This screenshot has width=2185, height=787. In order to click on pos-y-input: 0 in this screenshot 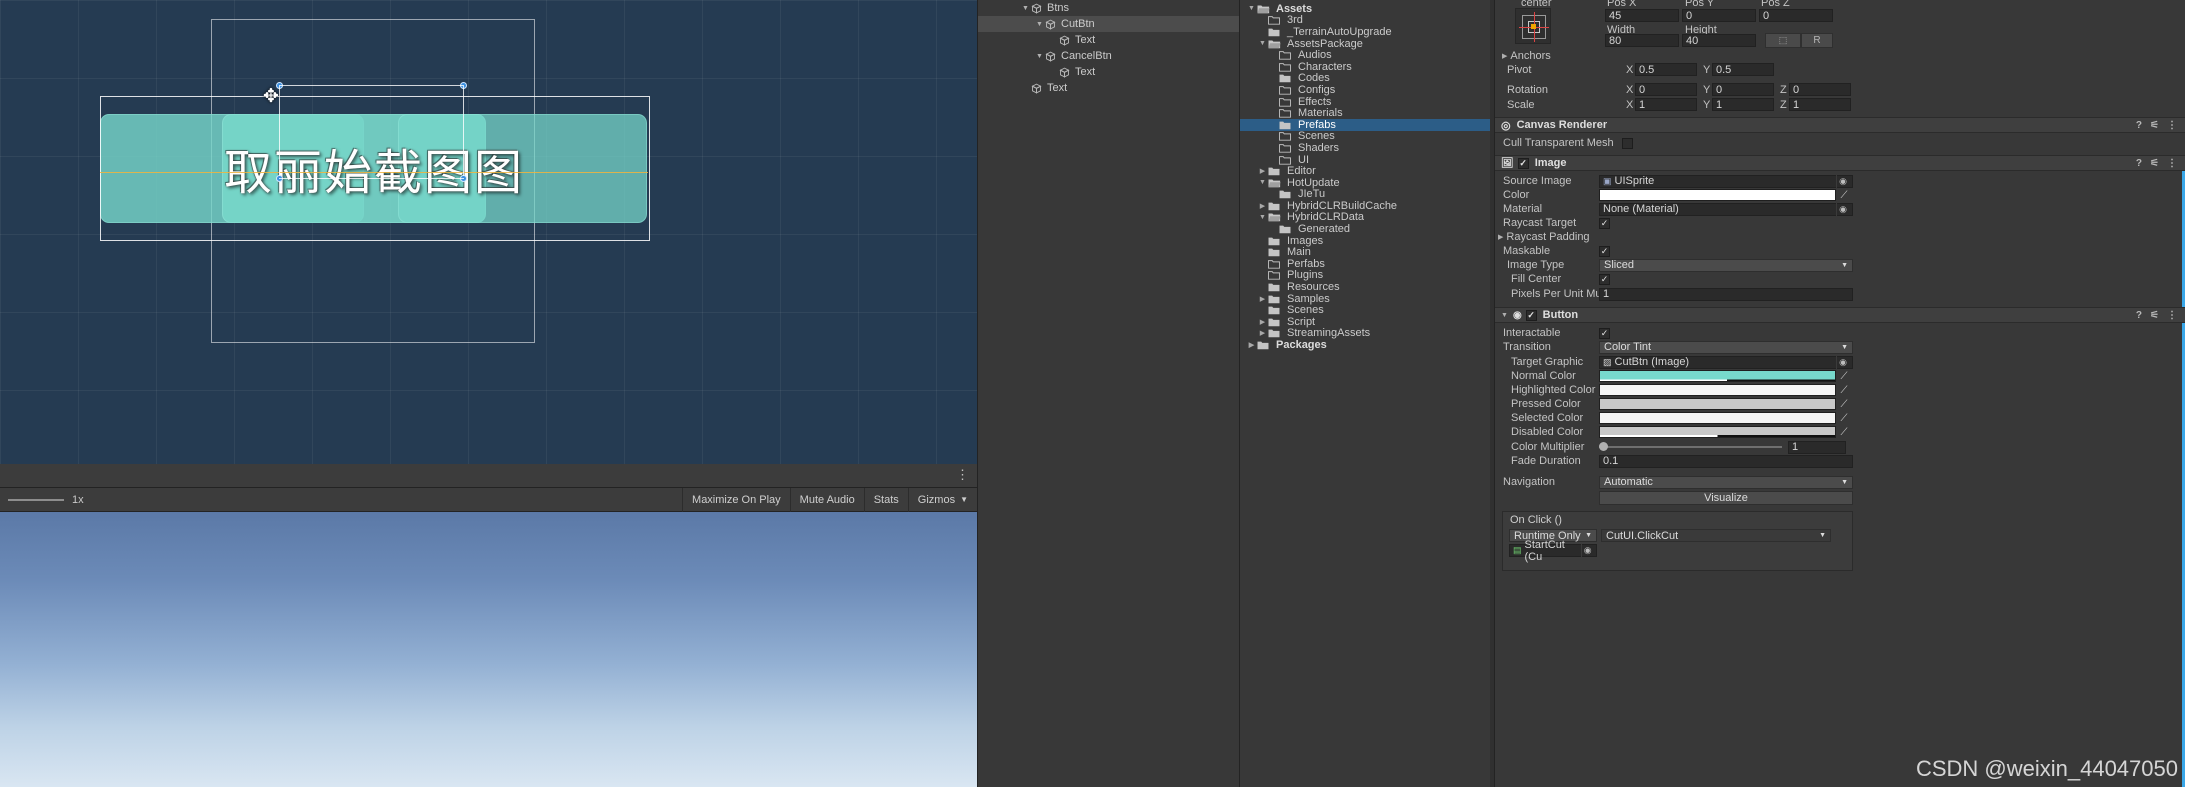, I will do `click(1719, 15)`.